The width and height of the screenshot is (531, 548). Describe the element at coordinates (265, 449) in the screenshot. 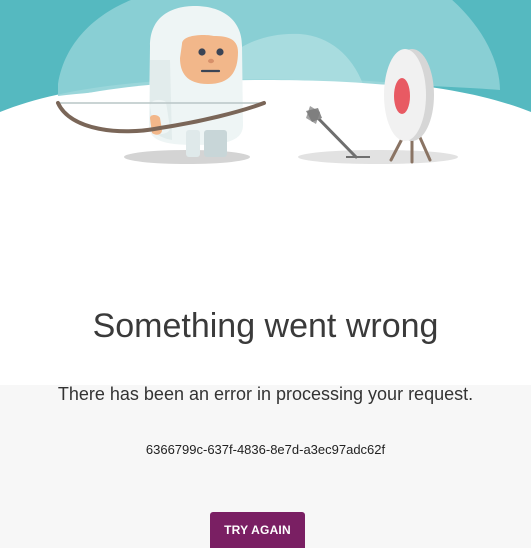

I see `error-id: 6366799c-637f-4836-8e7d-a3ec97adc62f` at that location.